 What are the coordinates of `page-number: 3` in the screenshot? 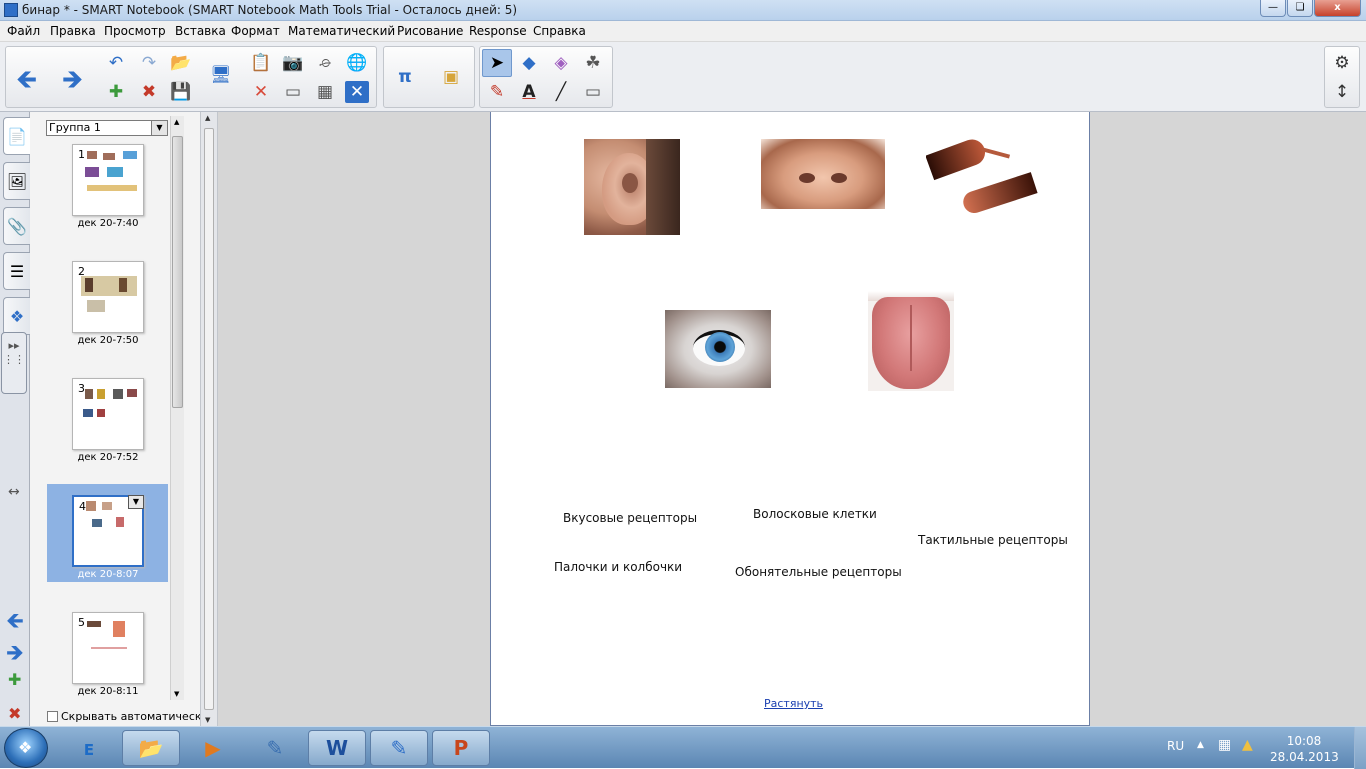 It's located at (81, 388).